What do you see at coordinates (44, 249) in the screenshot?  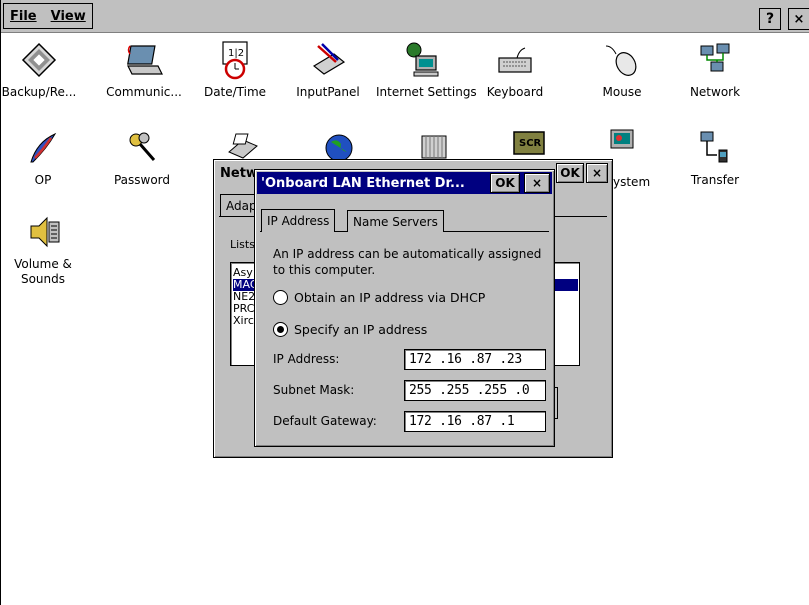 I see `icon-volume-sounds: Volume & Sounds` at bounding box center [44, 249].